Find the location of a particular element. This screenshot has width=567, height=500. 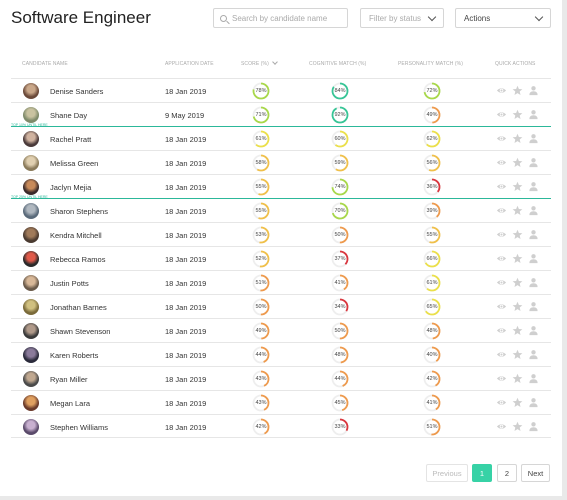

column-header-personality: Personality match (%) is located at coordinates (430, 64).